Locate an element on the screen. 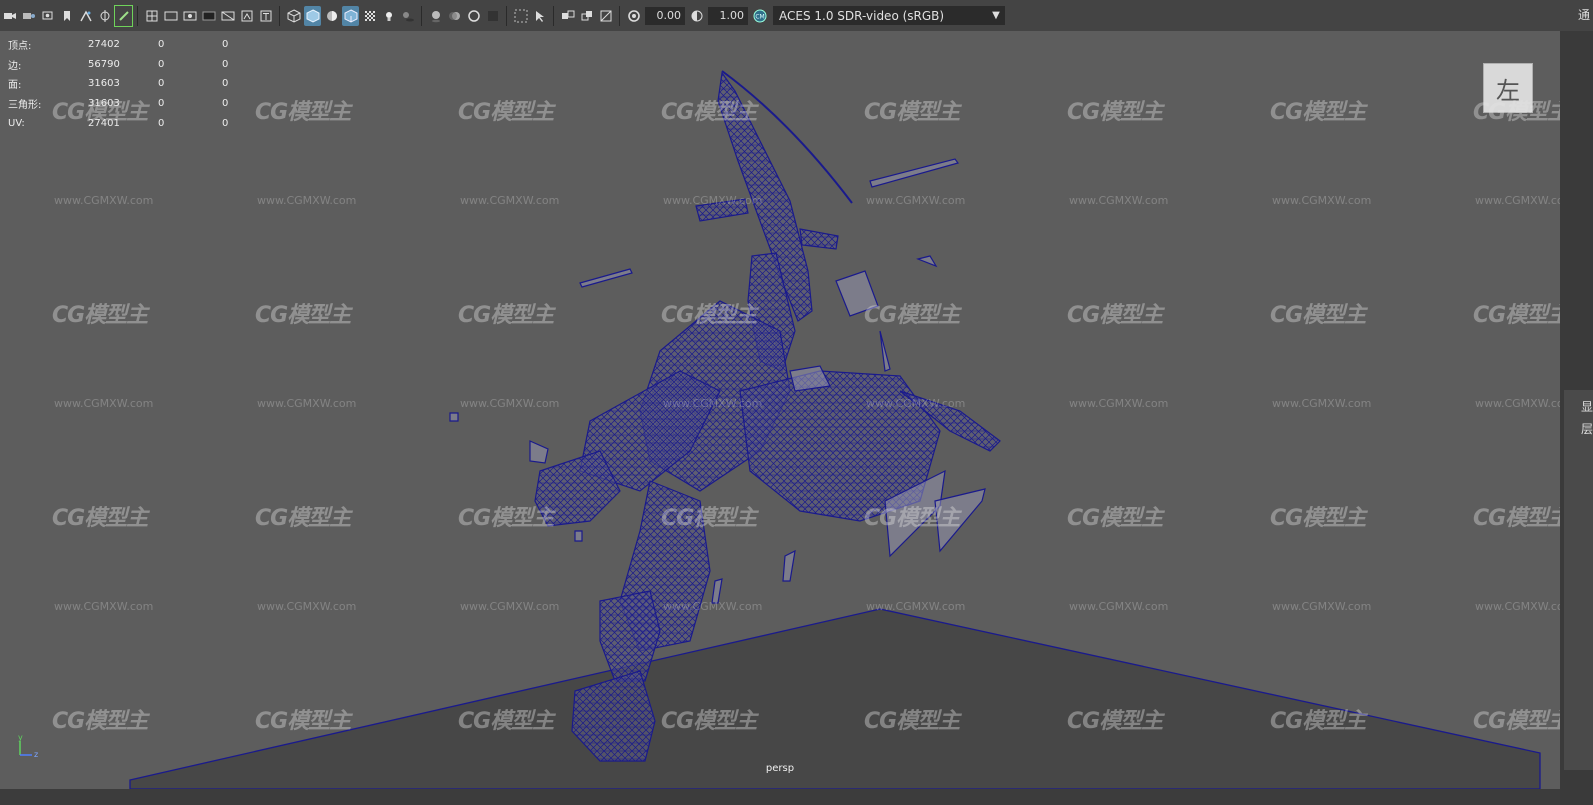 Image resolution: width=1593 pixels, height=805 pixels. safe-action-icon is located at coordinates (246, 16).